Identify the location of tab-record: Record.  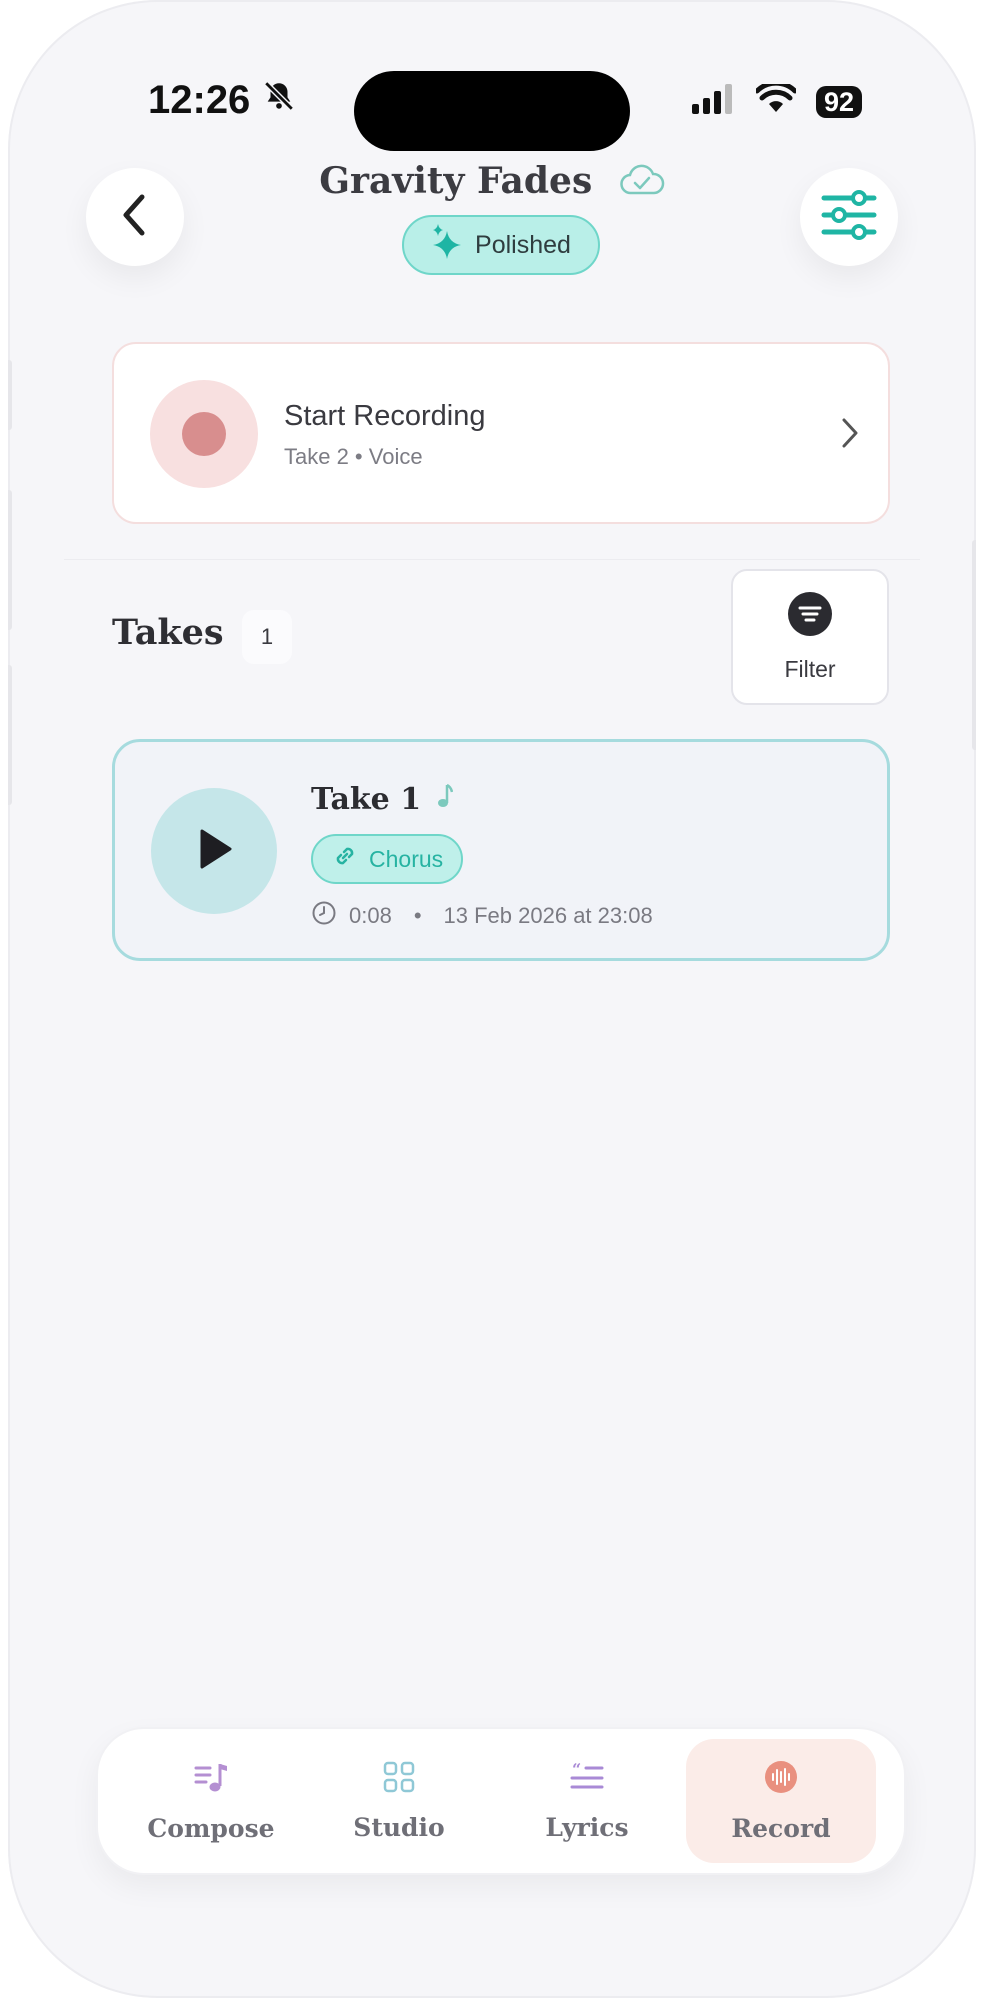
(781, 1801).